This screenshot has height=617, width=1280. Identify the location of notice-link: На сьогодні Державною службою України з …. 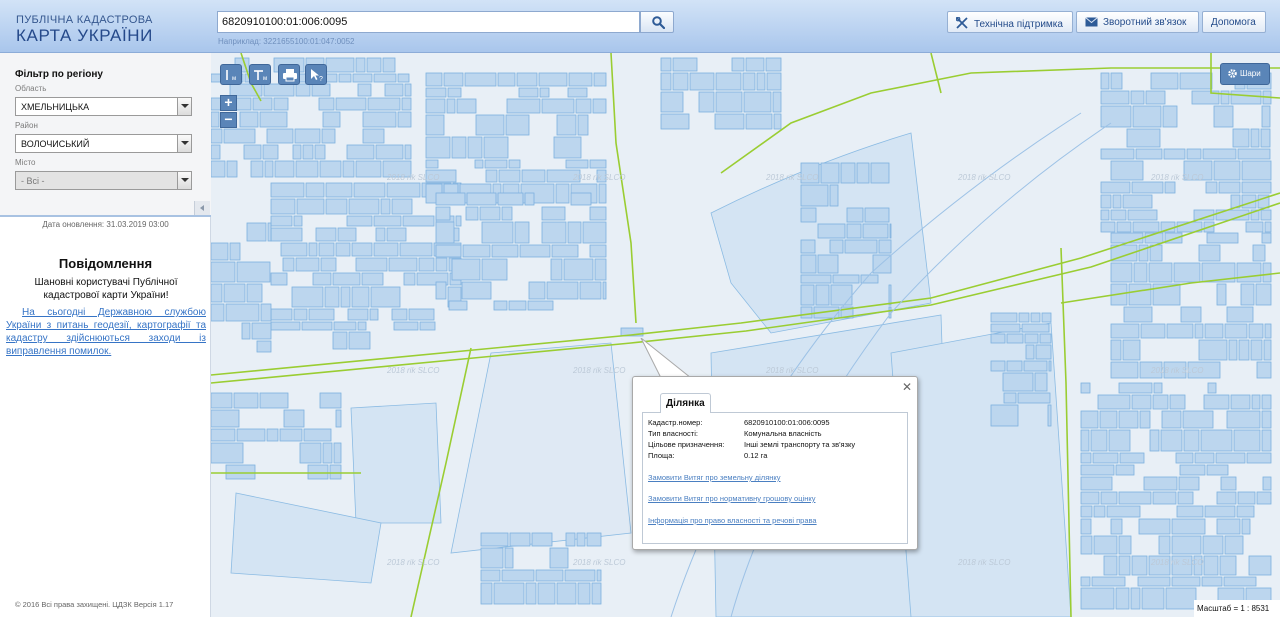
(106, 332).